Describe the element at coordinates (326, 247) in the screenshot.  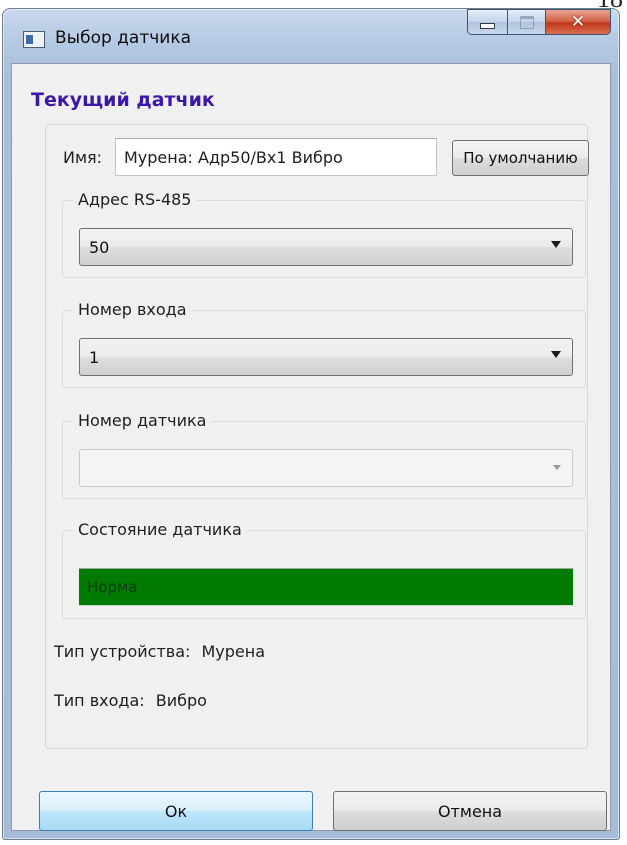
I see `rs485-address-select: 50` at that location.